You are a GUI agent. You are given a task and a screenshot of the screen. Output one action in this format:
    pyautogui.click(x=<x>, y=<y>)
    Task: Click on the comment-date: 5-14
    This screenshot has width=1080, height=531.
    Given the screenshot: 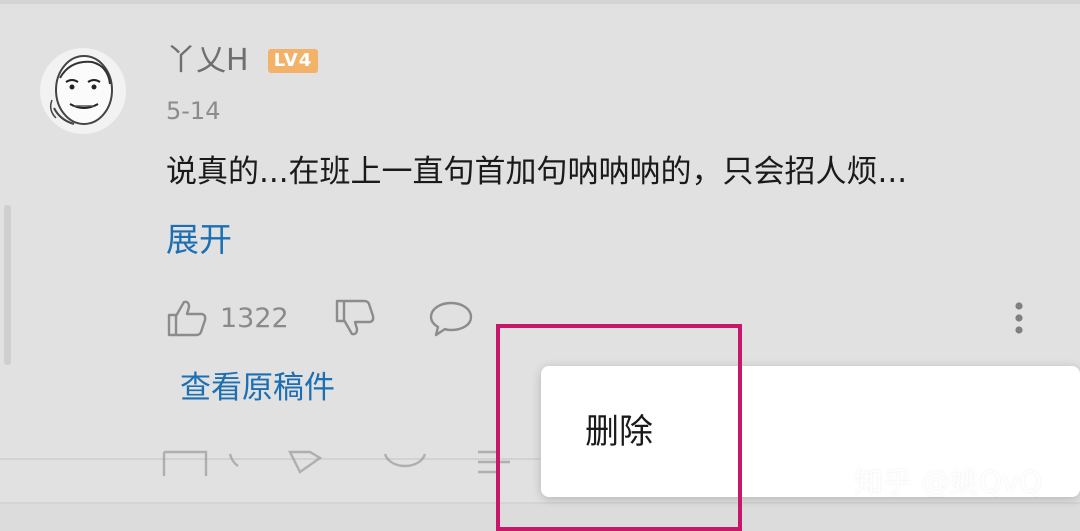 What is the action you would take?
    pyautogui.click(x=193, y=111)
    